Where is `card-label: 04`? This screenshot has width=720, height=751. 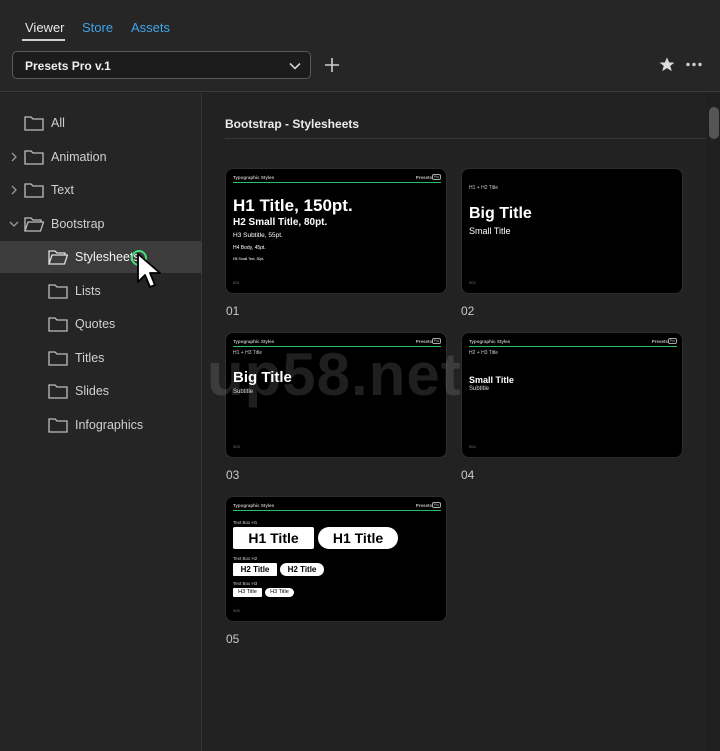
card-label: 04 is located at coordinates (468, 475).